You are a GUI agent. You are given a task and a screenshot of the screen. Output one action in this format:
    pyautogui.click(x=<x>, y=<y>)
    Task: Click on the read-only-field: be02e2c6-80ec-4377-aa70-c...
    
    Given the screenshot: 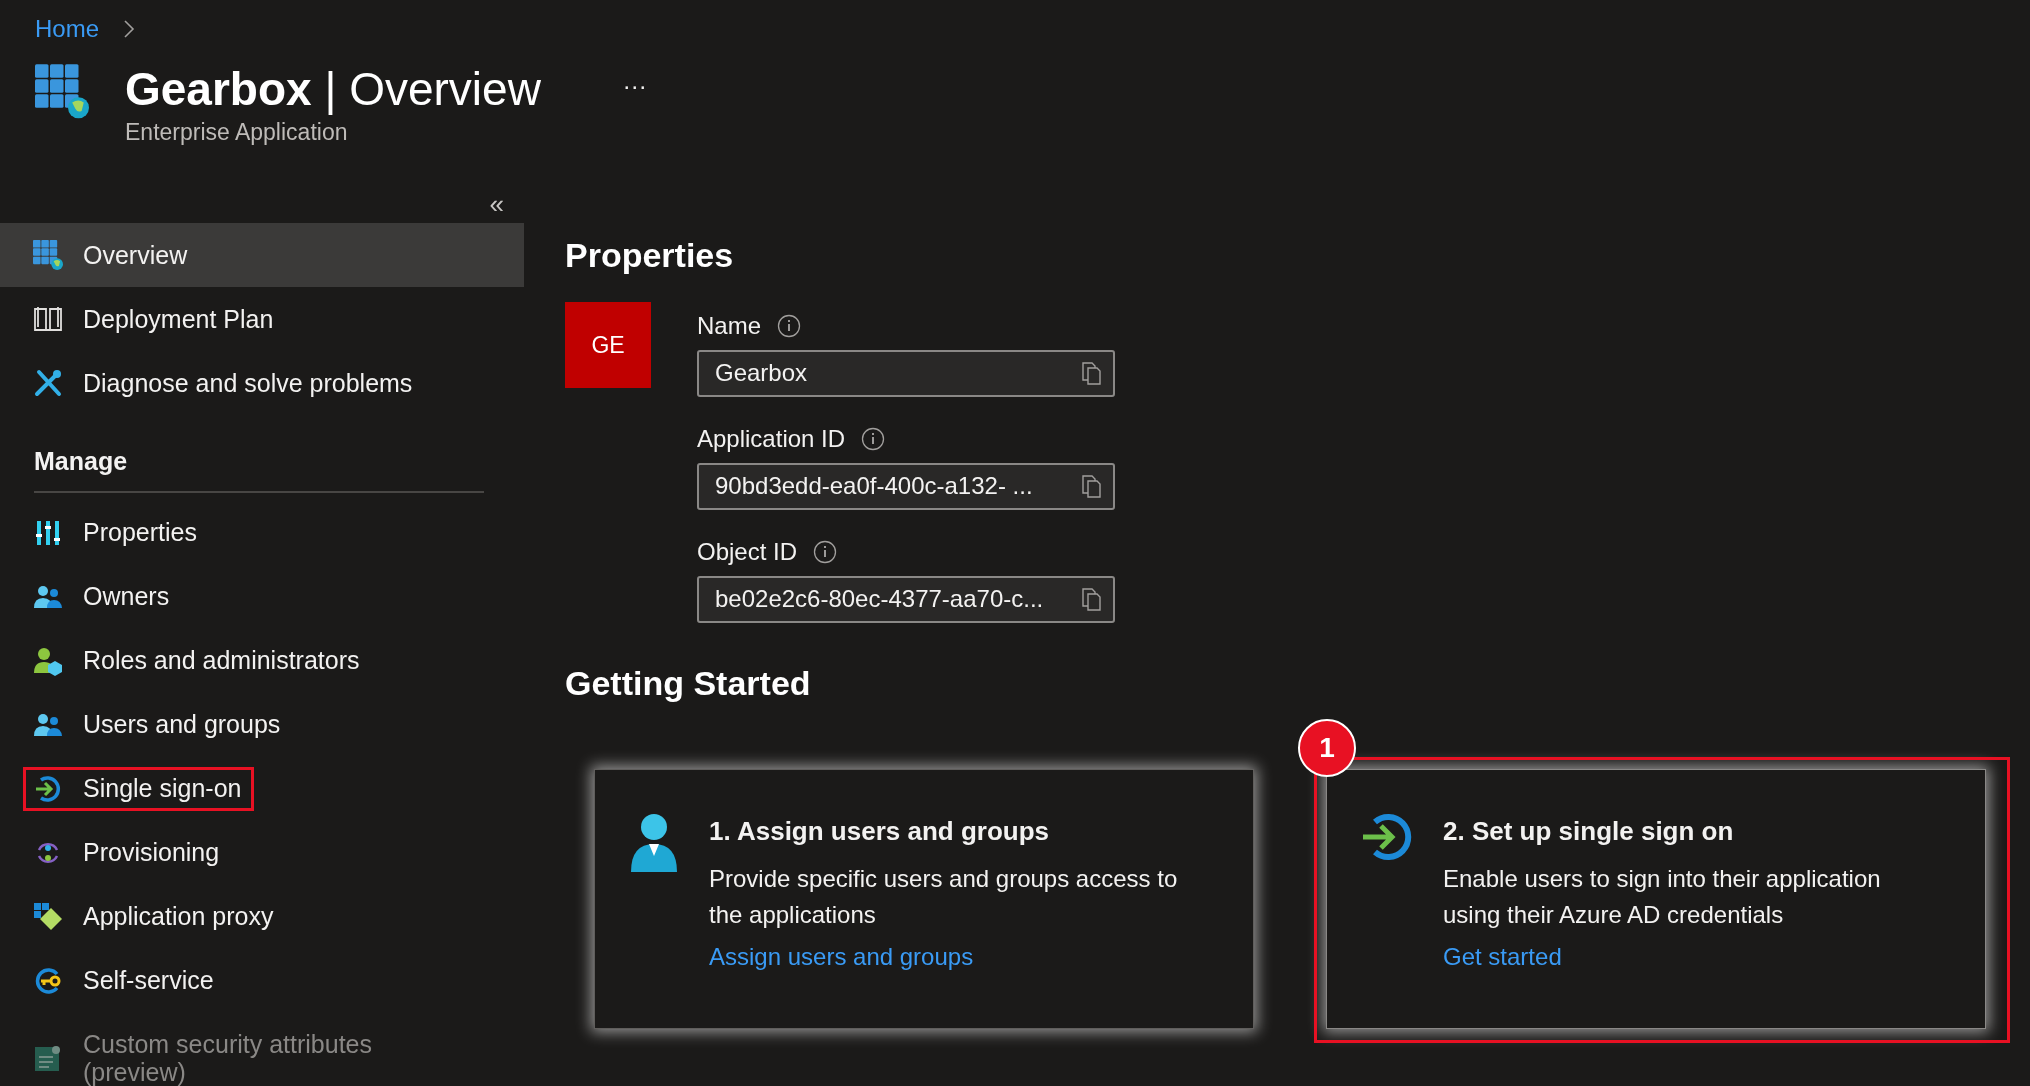 What is the action you would take?
    pyautogui.click(x=906, y=599)
    